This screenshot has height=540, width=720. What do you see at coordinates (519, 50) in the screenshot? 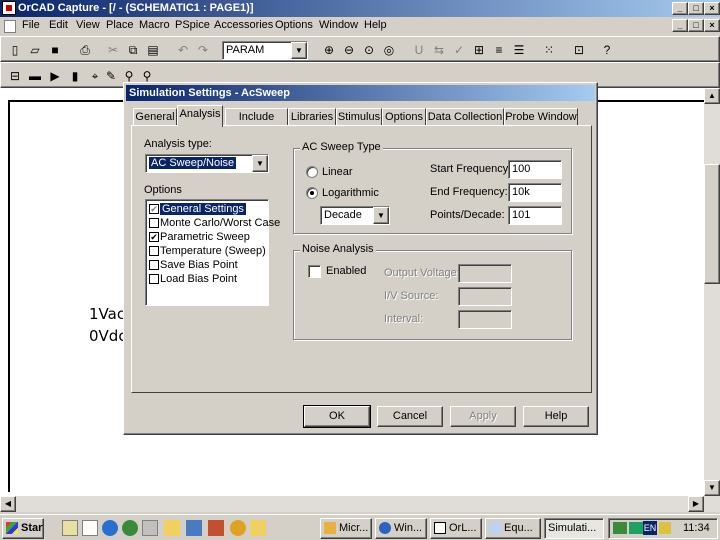
I see `bom-icon: ☰` at bounding box center [519, 50].